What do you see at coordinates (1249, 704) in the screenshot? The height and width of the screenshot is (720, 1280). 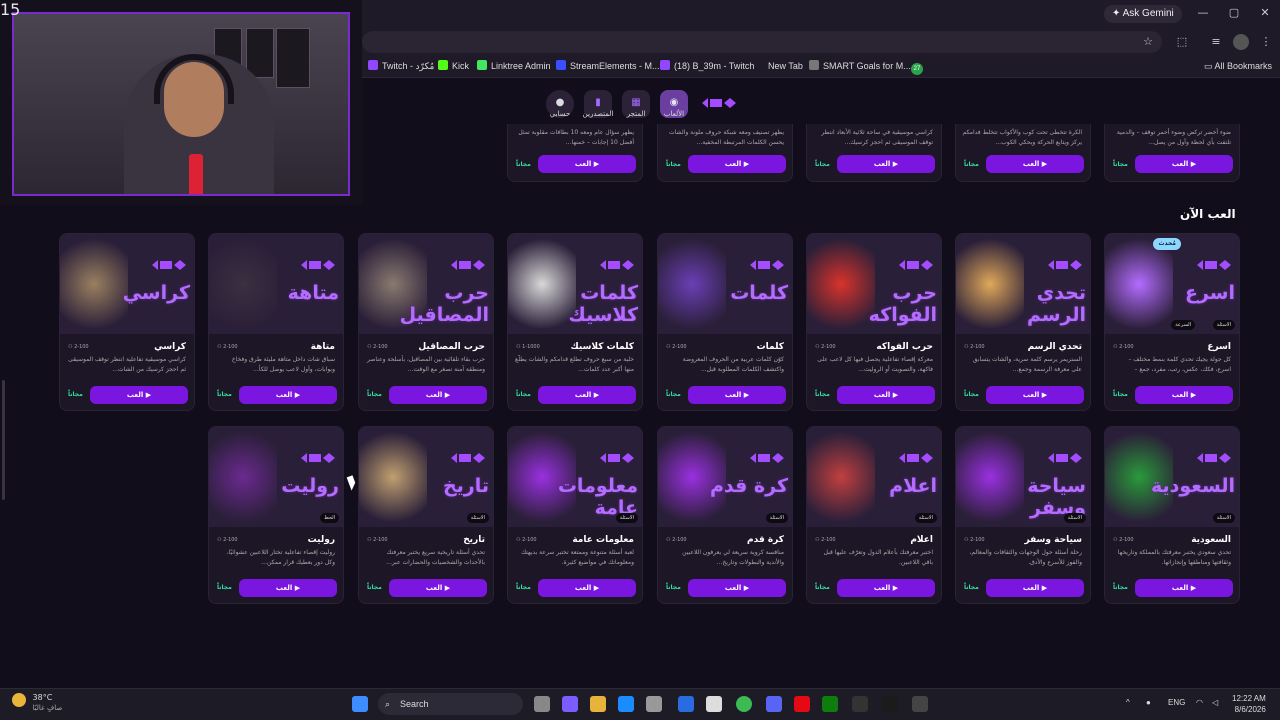 I see `taskbar-clock: 12:22 AM 8/6/2026` at bounding box center [1249, 704].